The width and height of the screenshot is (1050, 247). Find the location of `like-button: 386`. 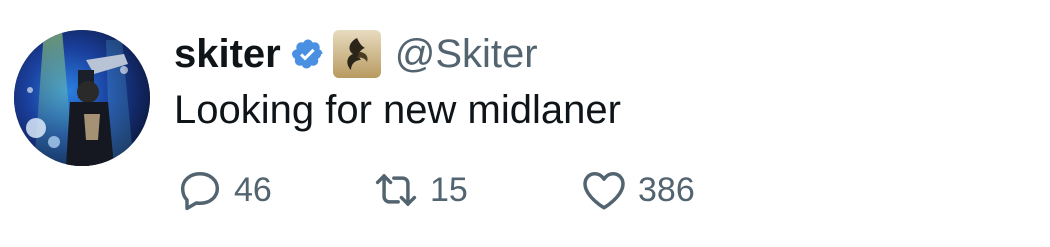

like-button: 386 is located at coordinates (636, 190).